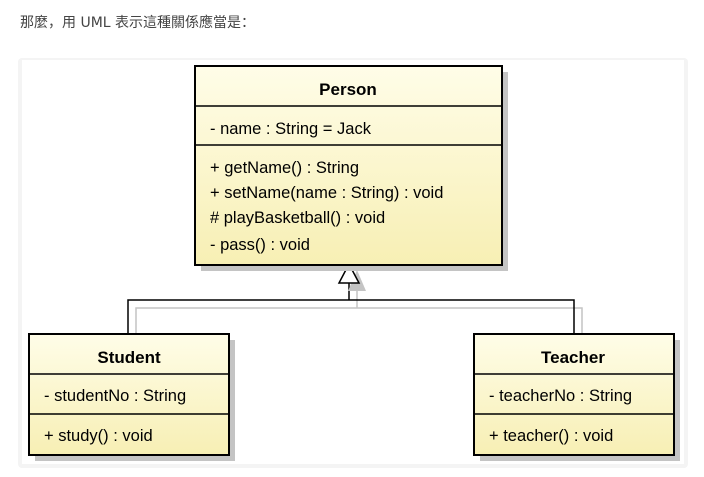  I want to click on generalization-connectors-shadow, so click(359, 311).